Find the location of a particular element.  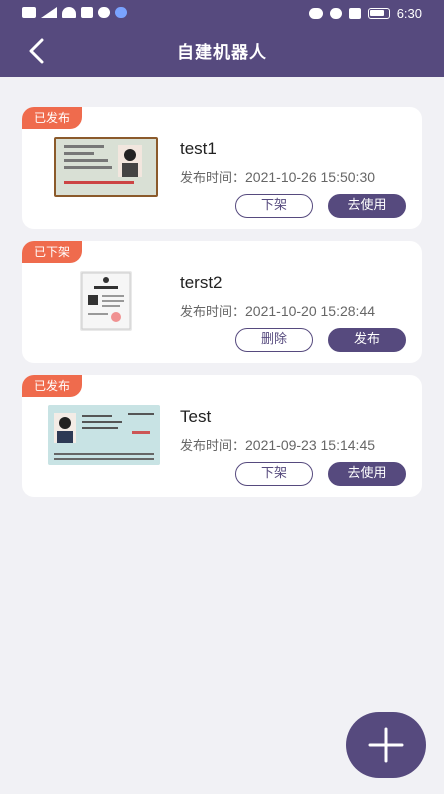

status-badge: 已下架 is located at coordinates (52, 252).